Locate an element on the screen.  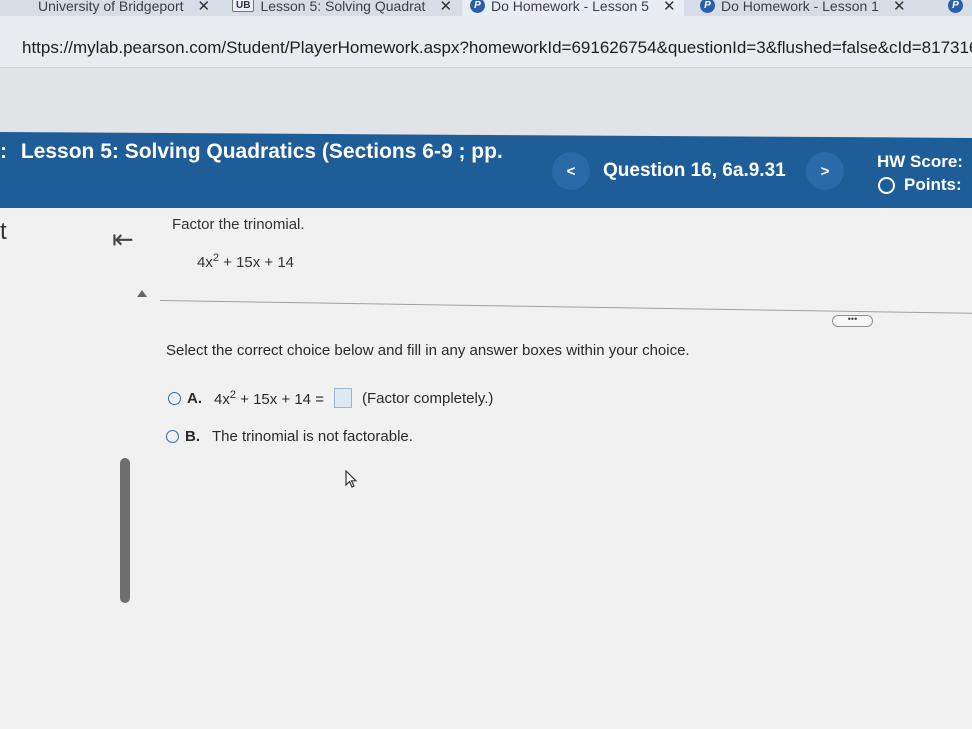
browser-tab-3-label: Do Homework - Lesson 5 is located at coordinates (570, 7).